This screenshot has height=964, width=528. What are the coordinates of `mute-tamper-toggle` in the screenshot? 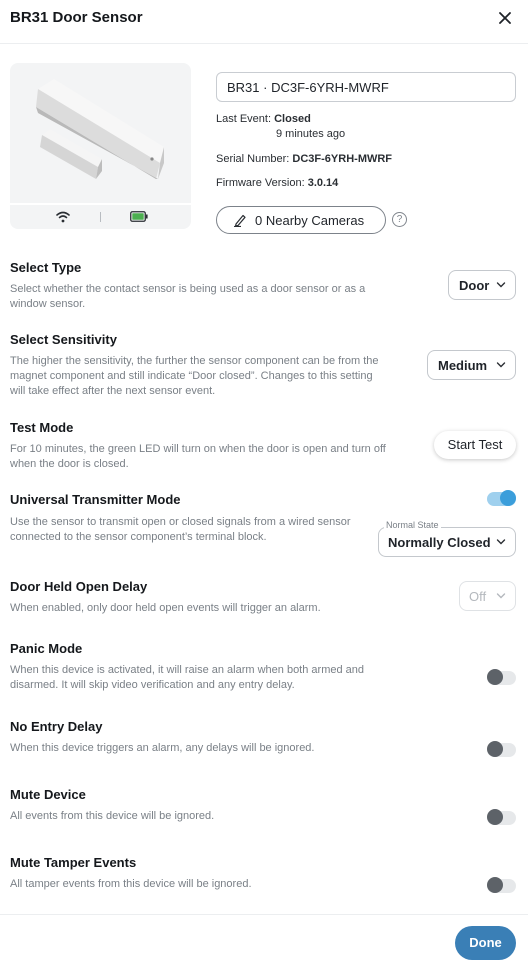 It's located at (501, 885).